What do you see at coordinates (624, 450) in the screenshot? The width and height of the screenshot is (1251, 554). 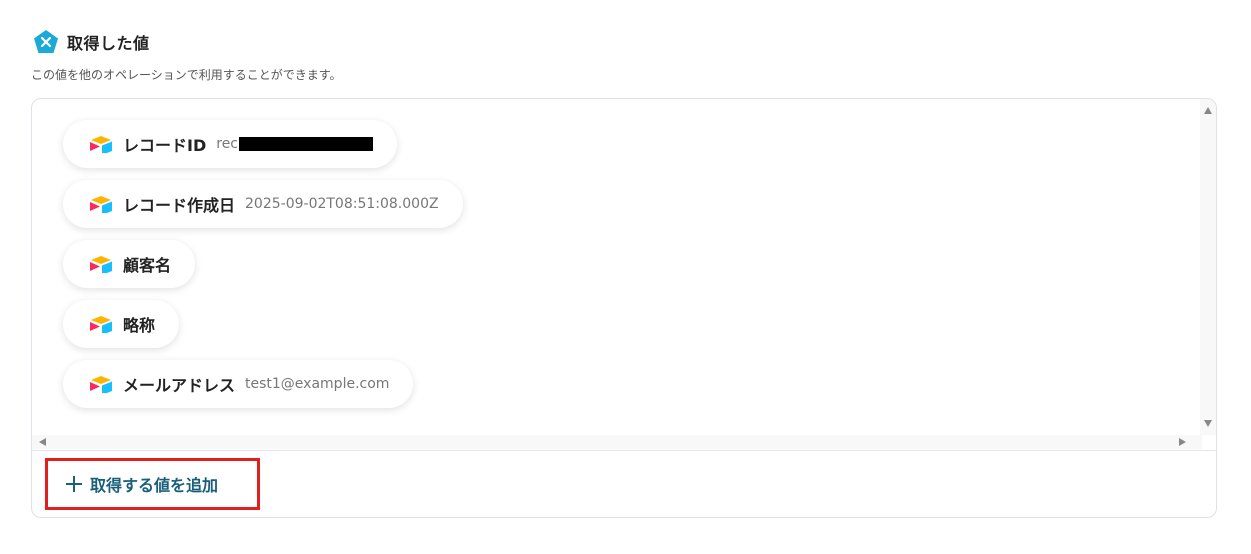 I see `divider` at bounding box center [624, 450].